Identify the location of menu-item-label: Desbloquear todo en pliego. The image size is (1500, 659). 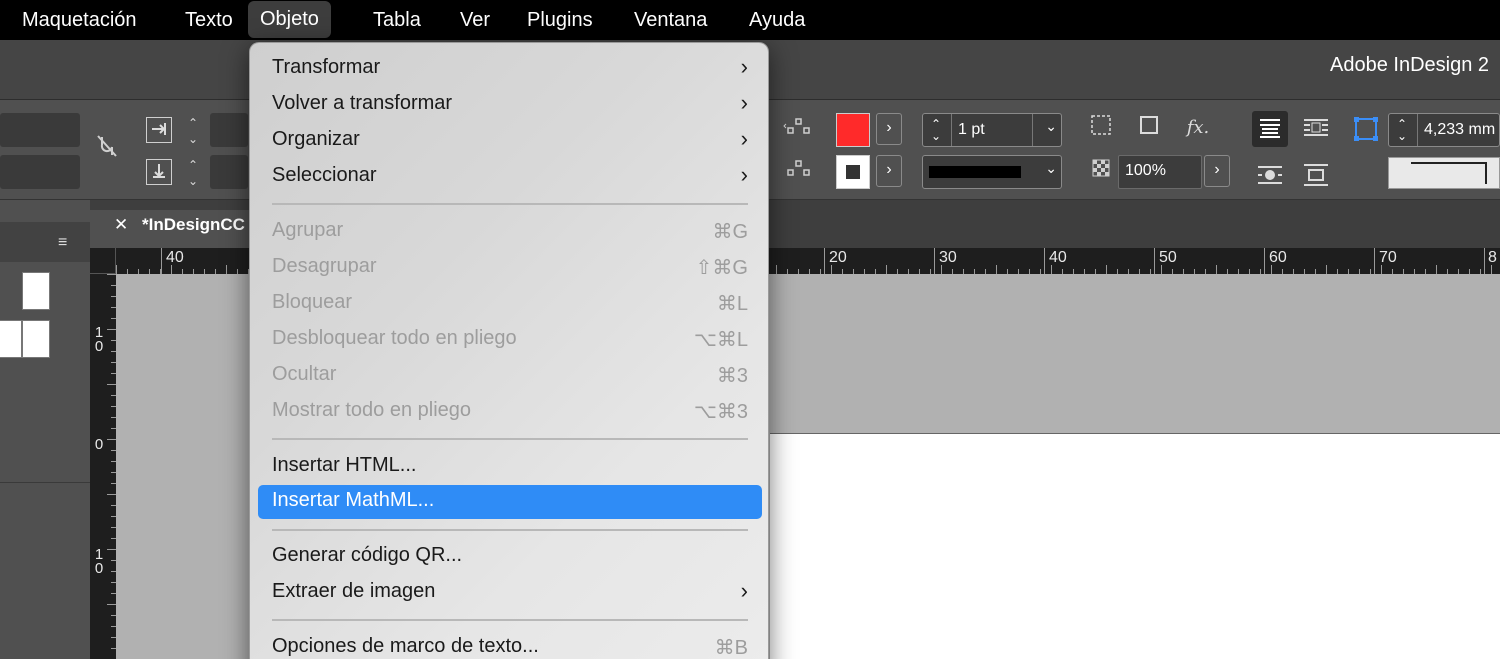
(394, 338).